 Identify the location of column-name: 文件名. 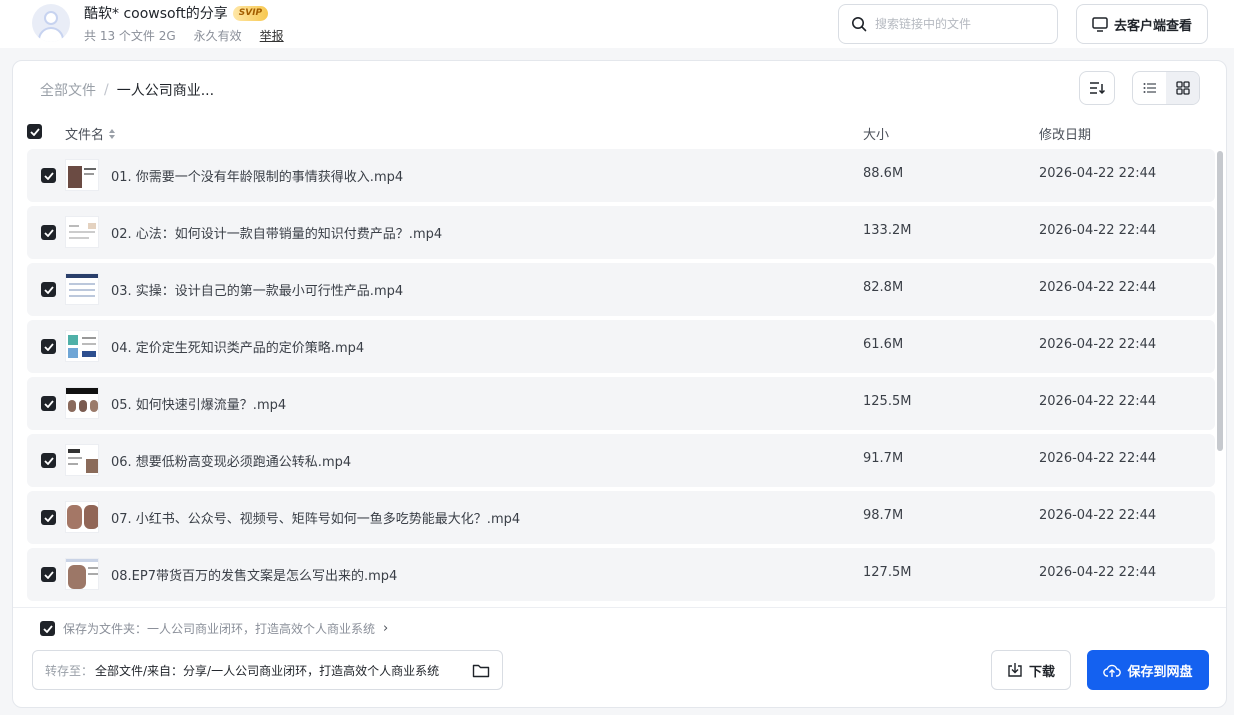
(90, 133).